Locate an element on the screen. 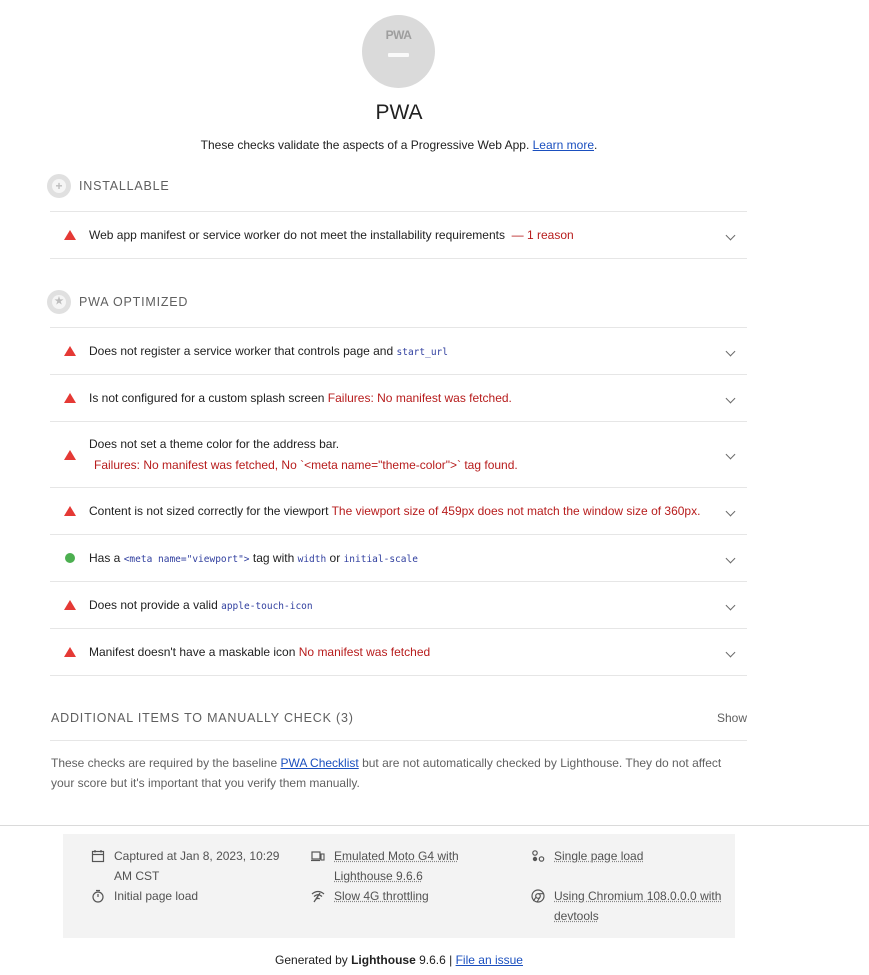 This screenshot has height=975, width=869. plus-circle-icon: + is located at coordinates (59, 186).